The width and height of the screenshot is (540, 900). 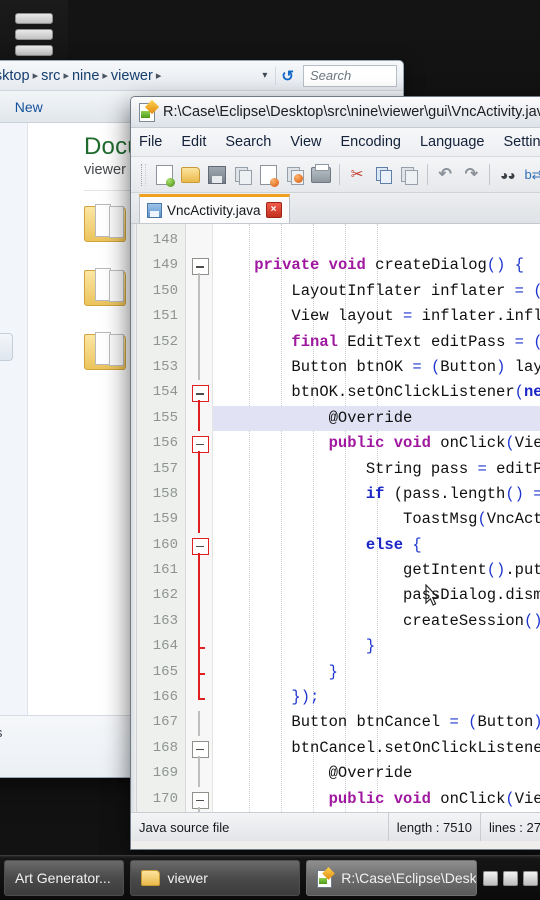 I want to click on copy-icon, so click(x=383, y=174).